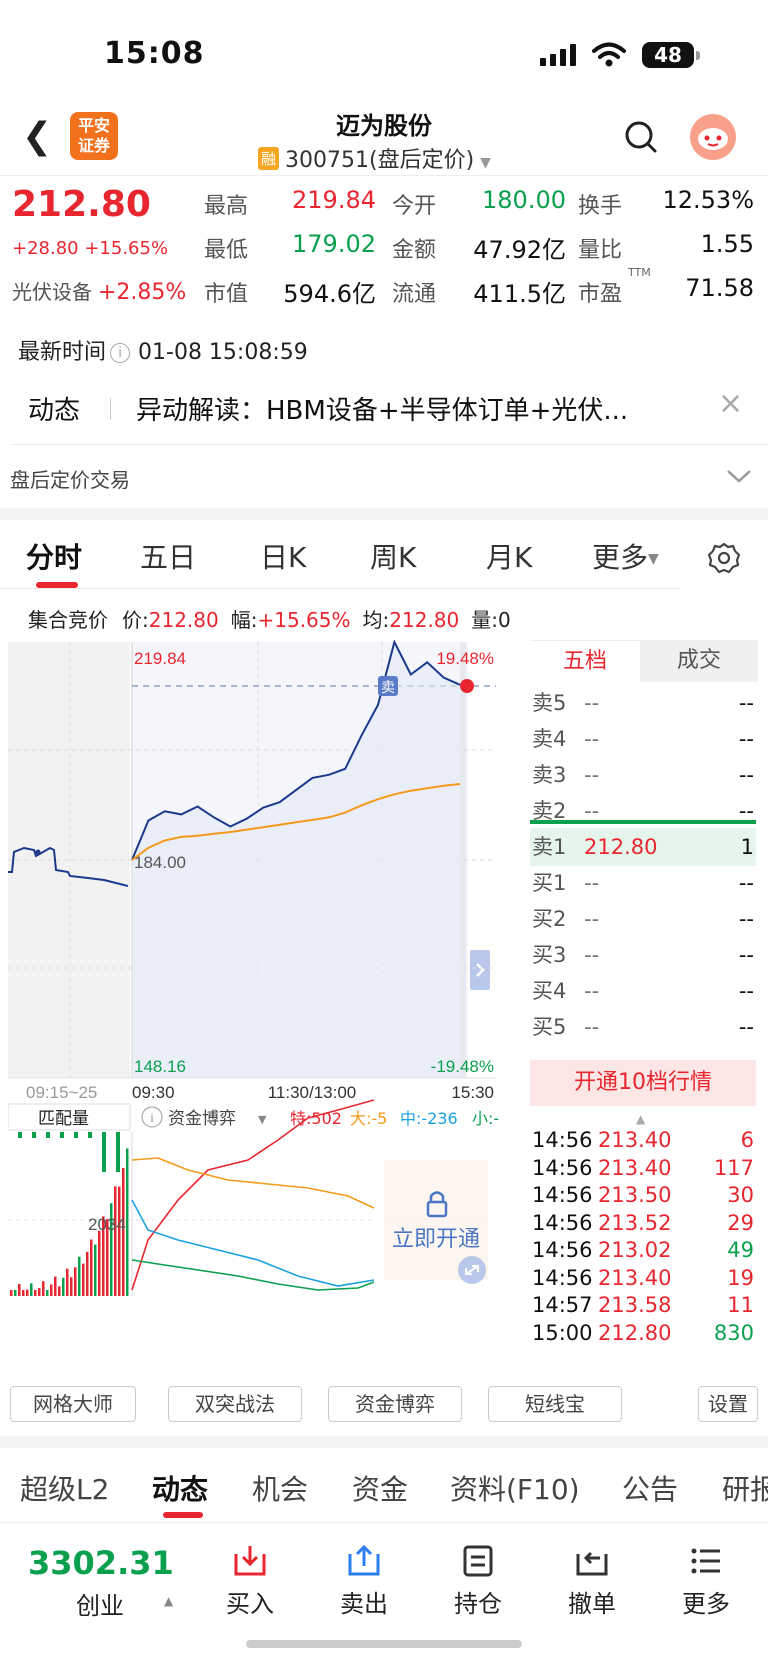 The width and height of the screenshot is (768, 1669). Describe the element at coordinates (364, 1604) in the screenshot. I see `sell-label: 卖出` at that location.